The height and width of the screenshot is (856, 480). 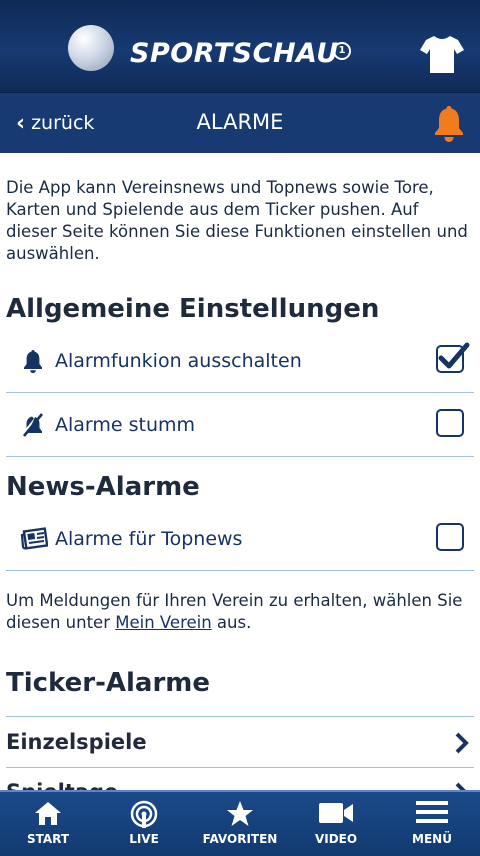 What do you see at coordinates (193, 309) in the screenshot?
I see `section-title-general: Allgemeine Einstellungen` at bounding box center [193, 309].